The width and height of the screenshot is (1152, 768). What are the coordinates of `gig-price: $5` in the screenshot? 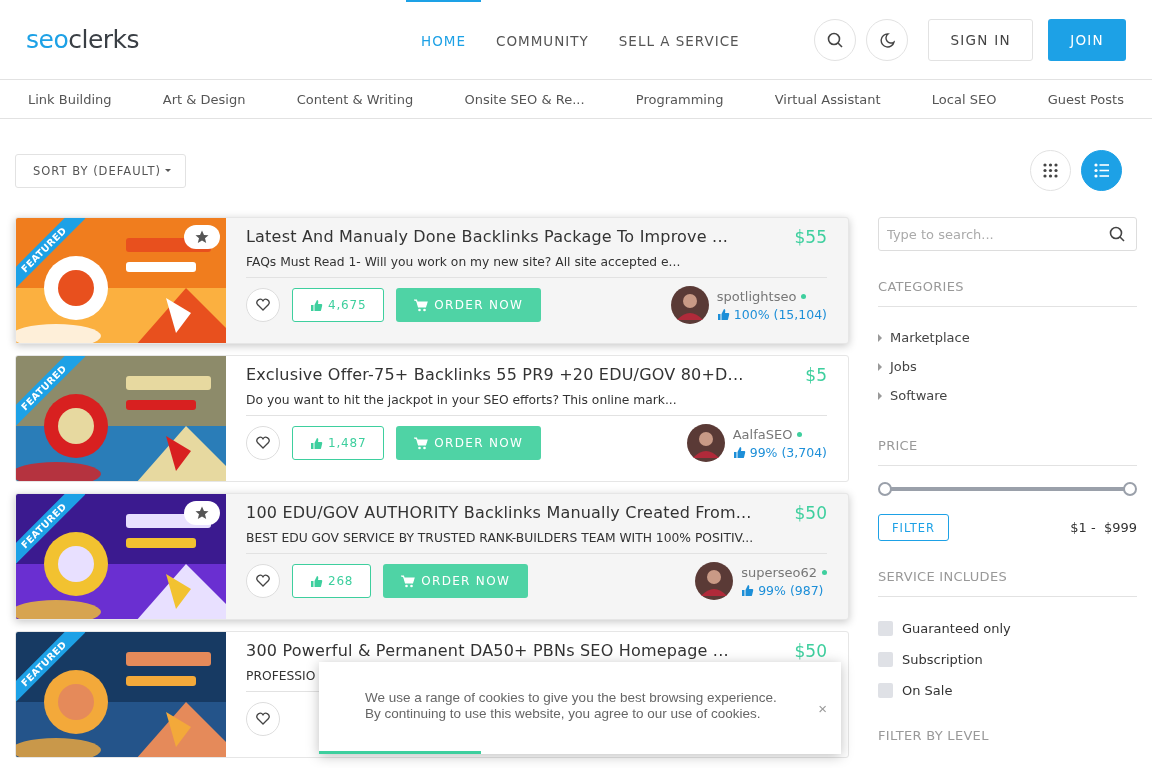 It's located at (816, 375).